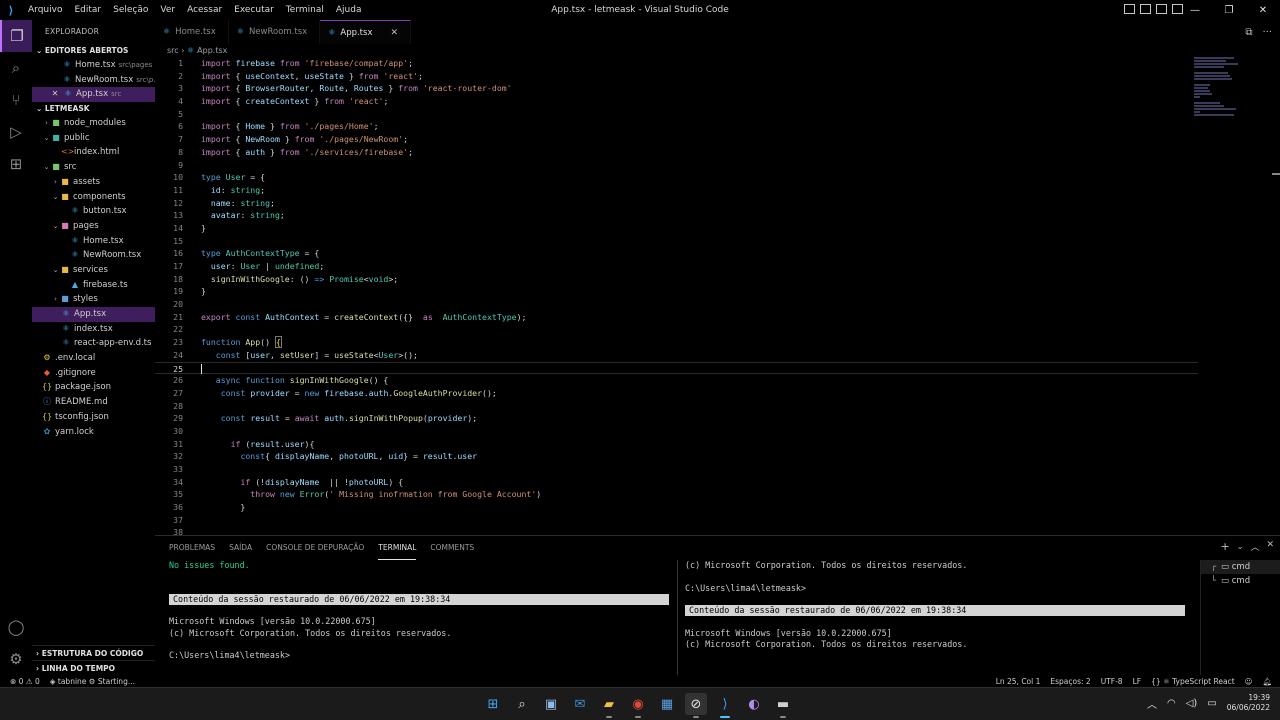 This screenshot has width=1280, height=720. I want to click on toggle-sidebar-icon, so click(1129, 9).